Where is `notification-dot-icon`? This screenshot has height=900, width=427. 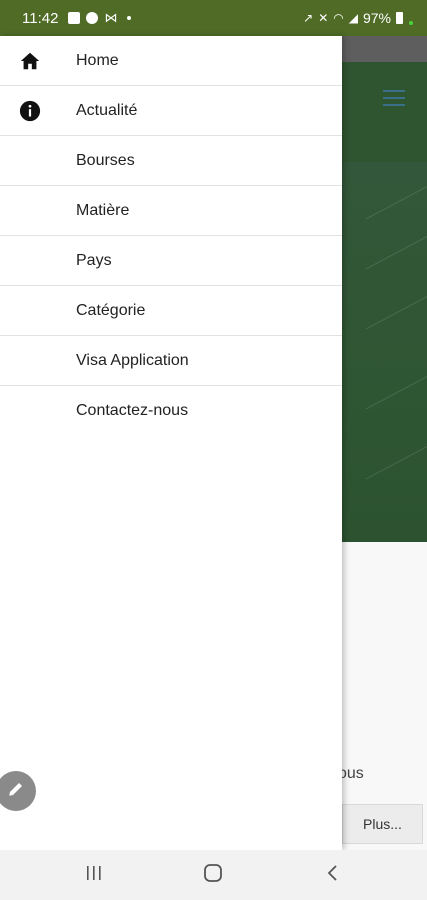
notification-dot-icon is located at coordinates (129, 18).